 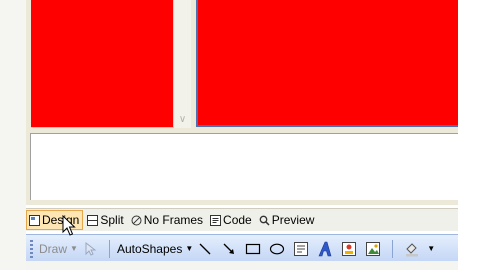 I want to click on design-view-icon, so click(x=34, y=220).